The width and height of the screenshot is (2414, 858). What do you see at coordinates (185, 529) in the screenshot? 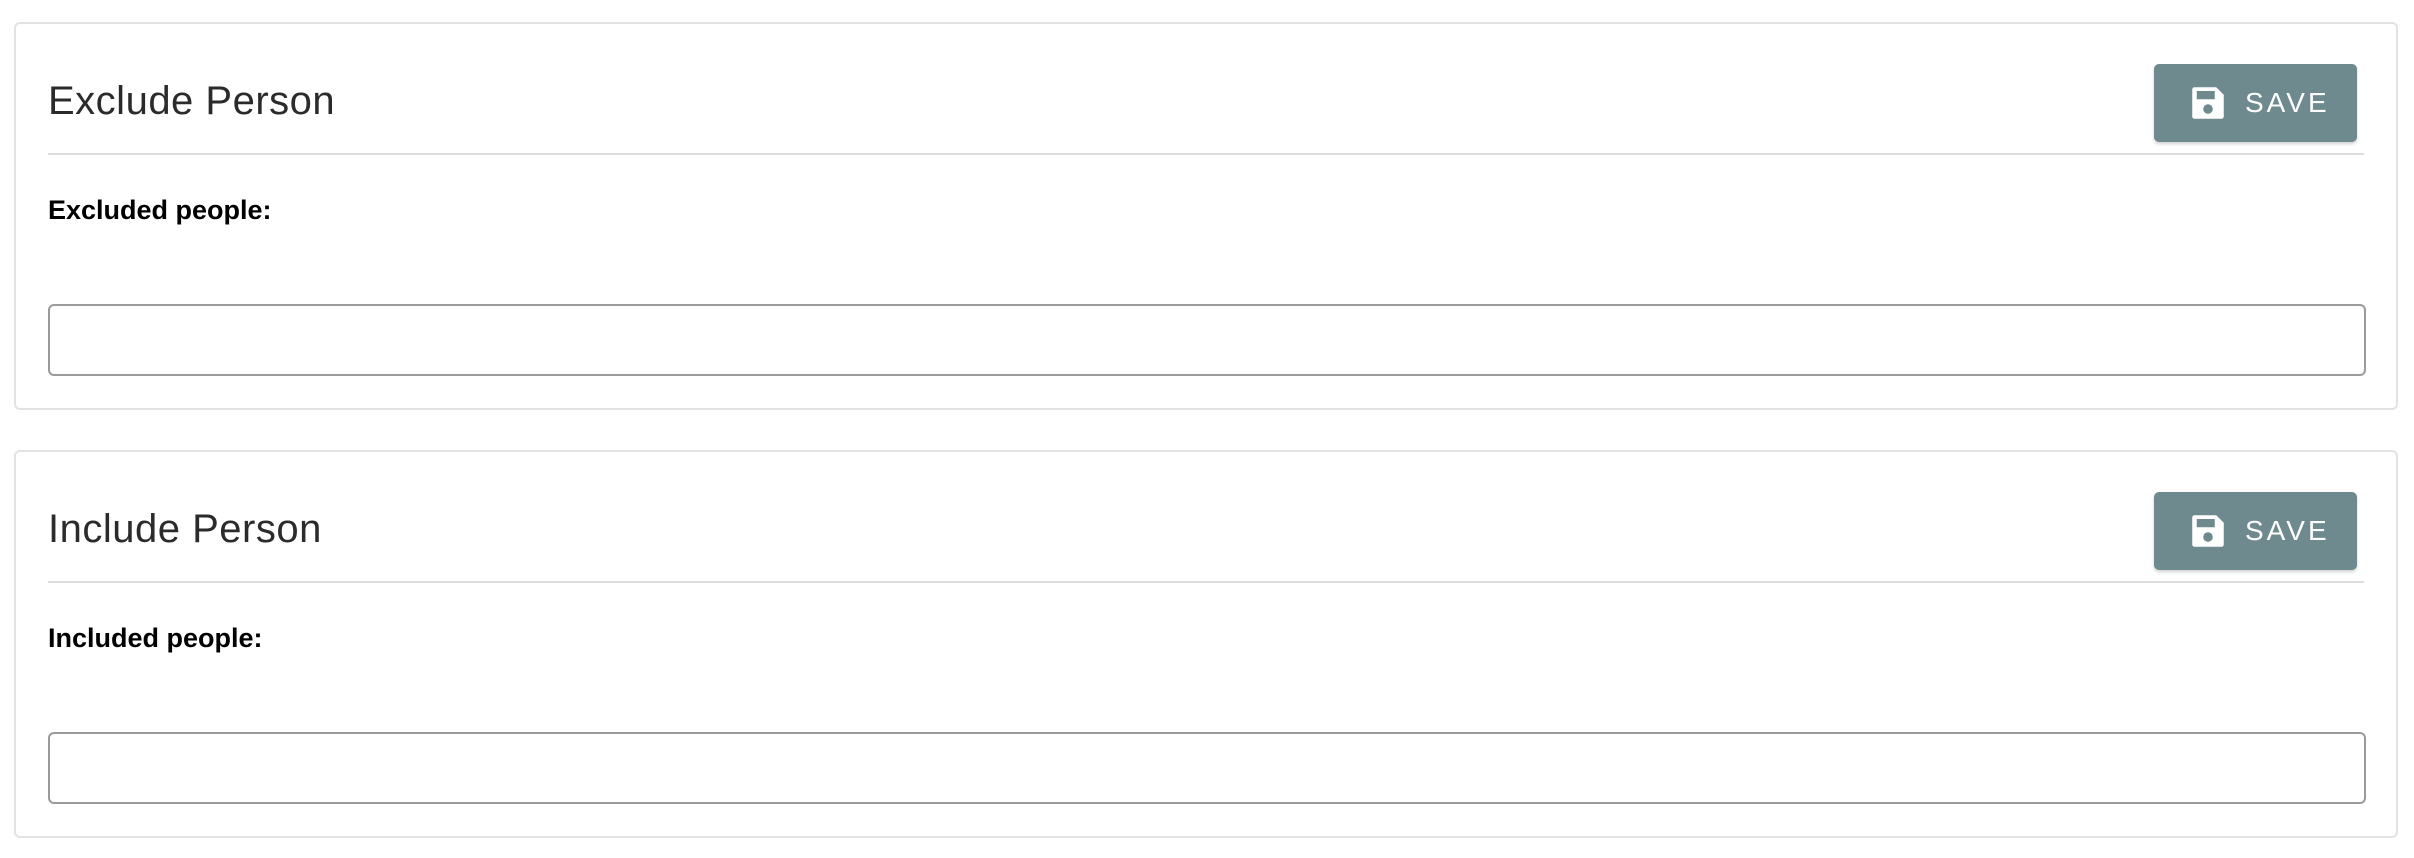
I see `include-person-title: Include Person` at bounding box center [185, 529].